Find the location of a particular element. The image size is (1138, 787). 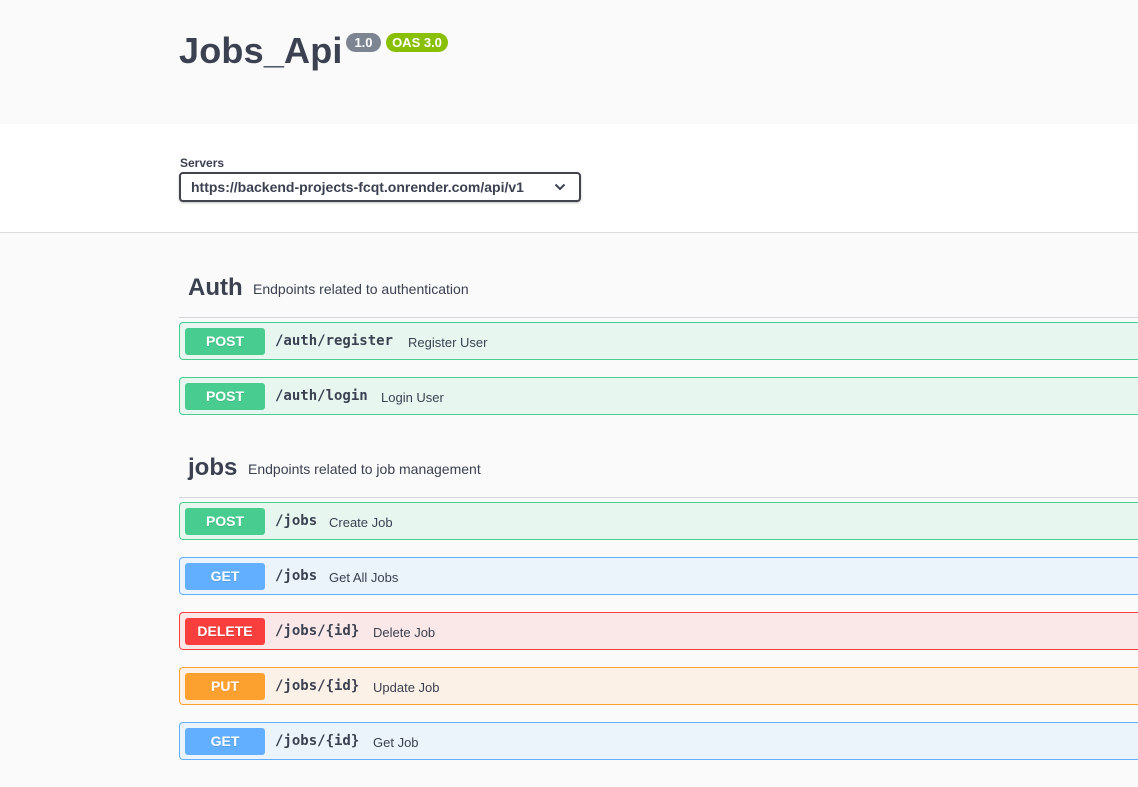

operation-row: PUT /jobs/{id} Update Job is located at coordinates (658, 686).